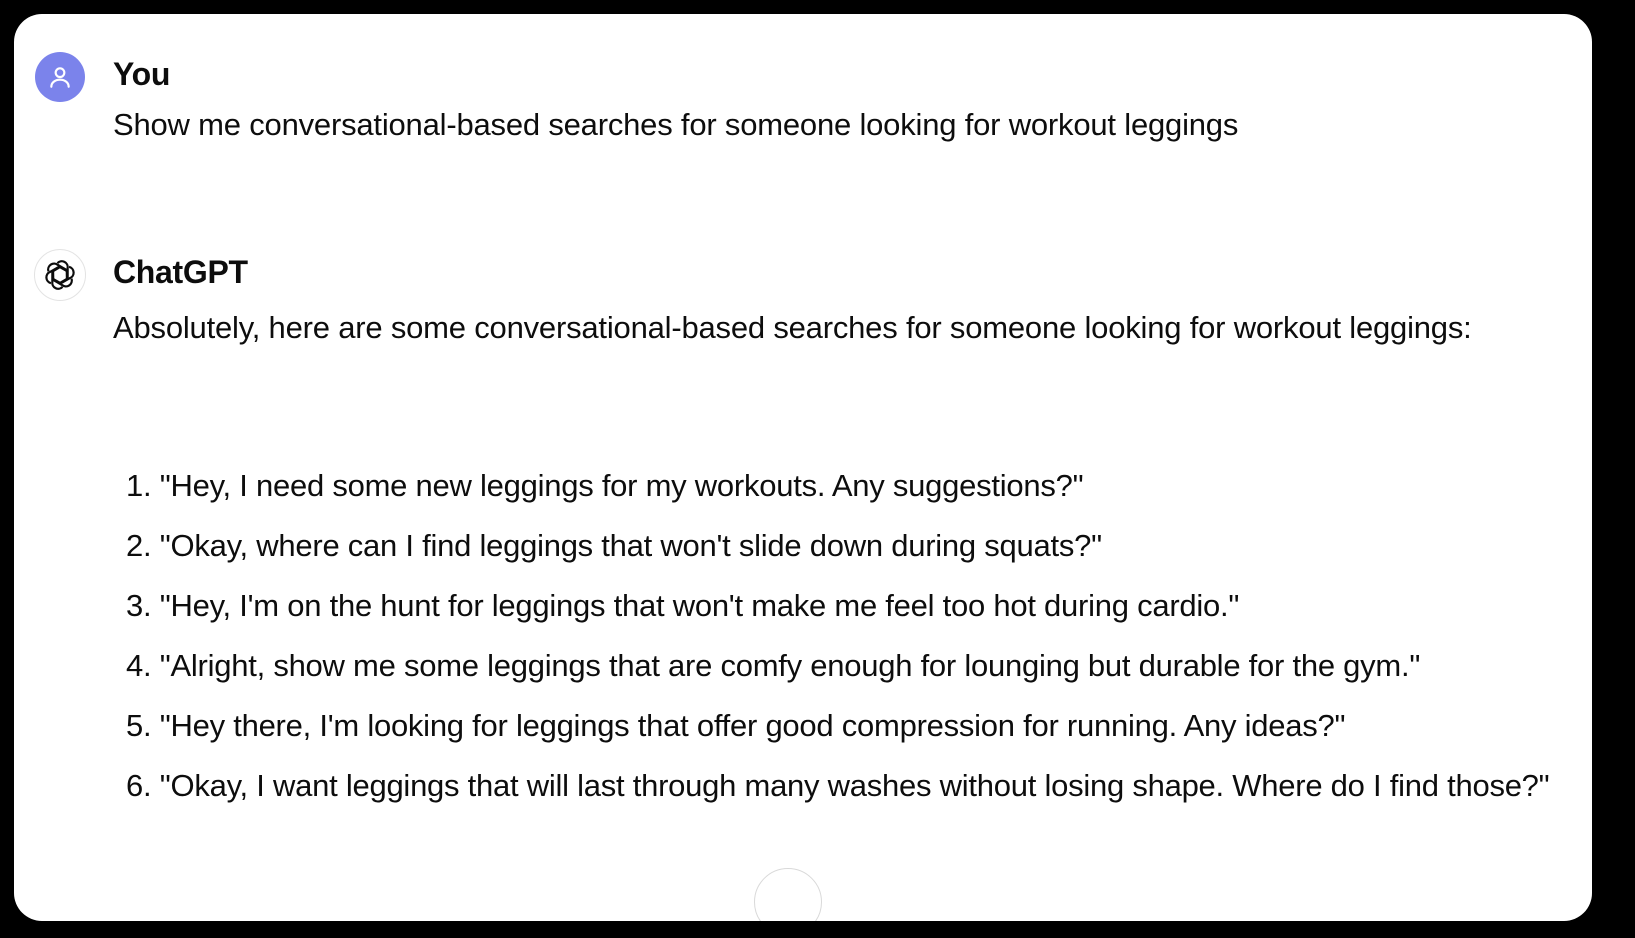 Image resolution: width=1635 pixels, height=938 pixels. Describe the element at coordinates (180, 272) in the screenshot. I see `assistant-author-name: ChatGPT` at that location.